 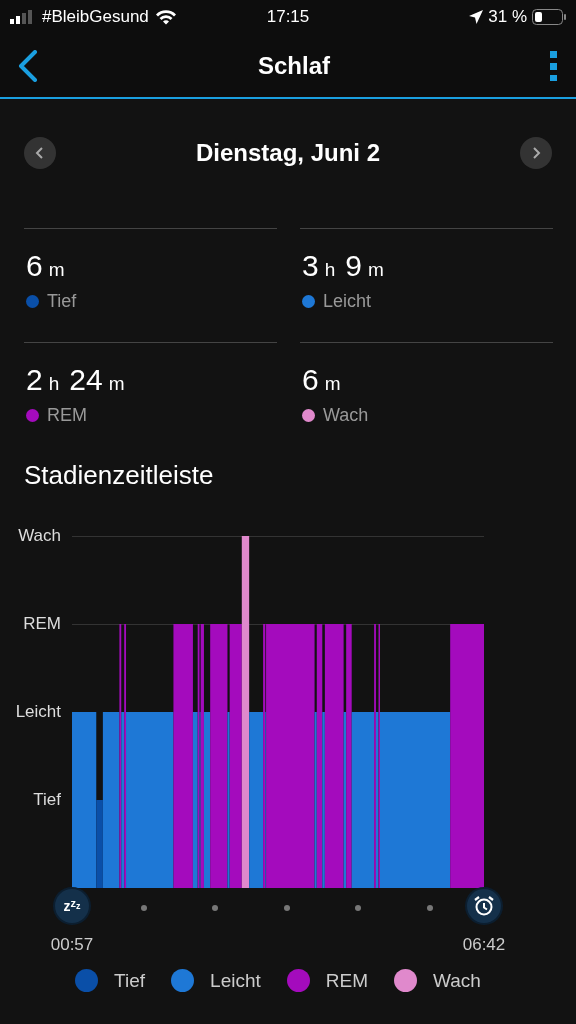 I want to click on previous-day-button, so click(x=40, y=153).